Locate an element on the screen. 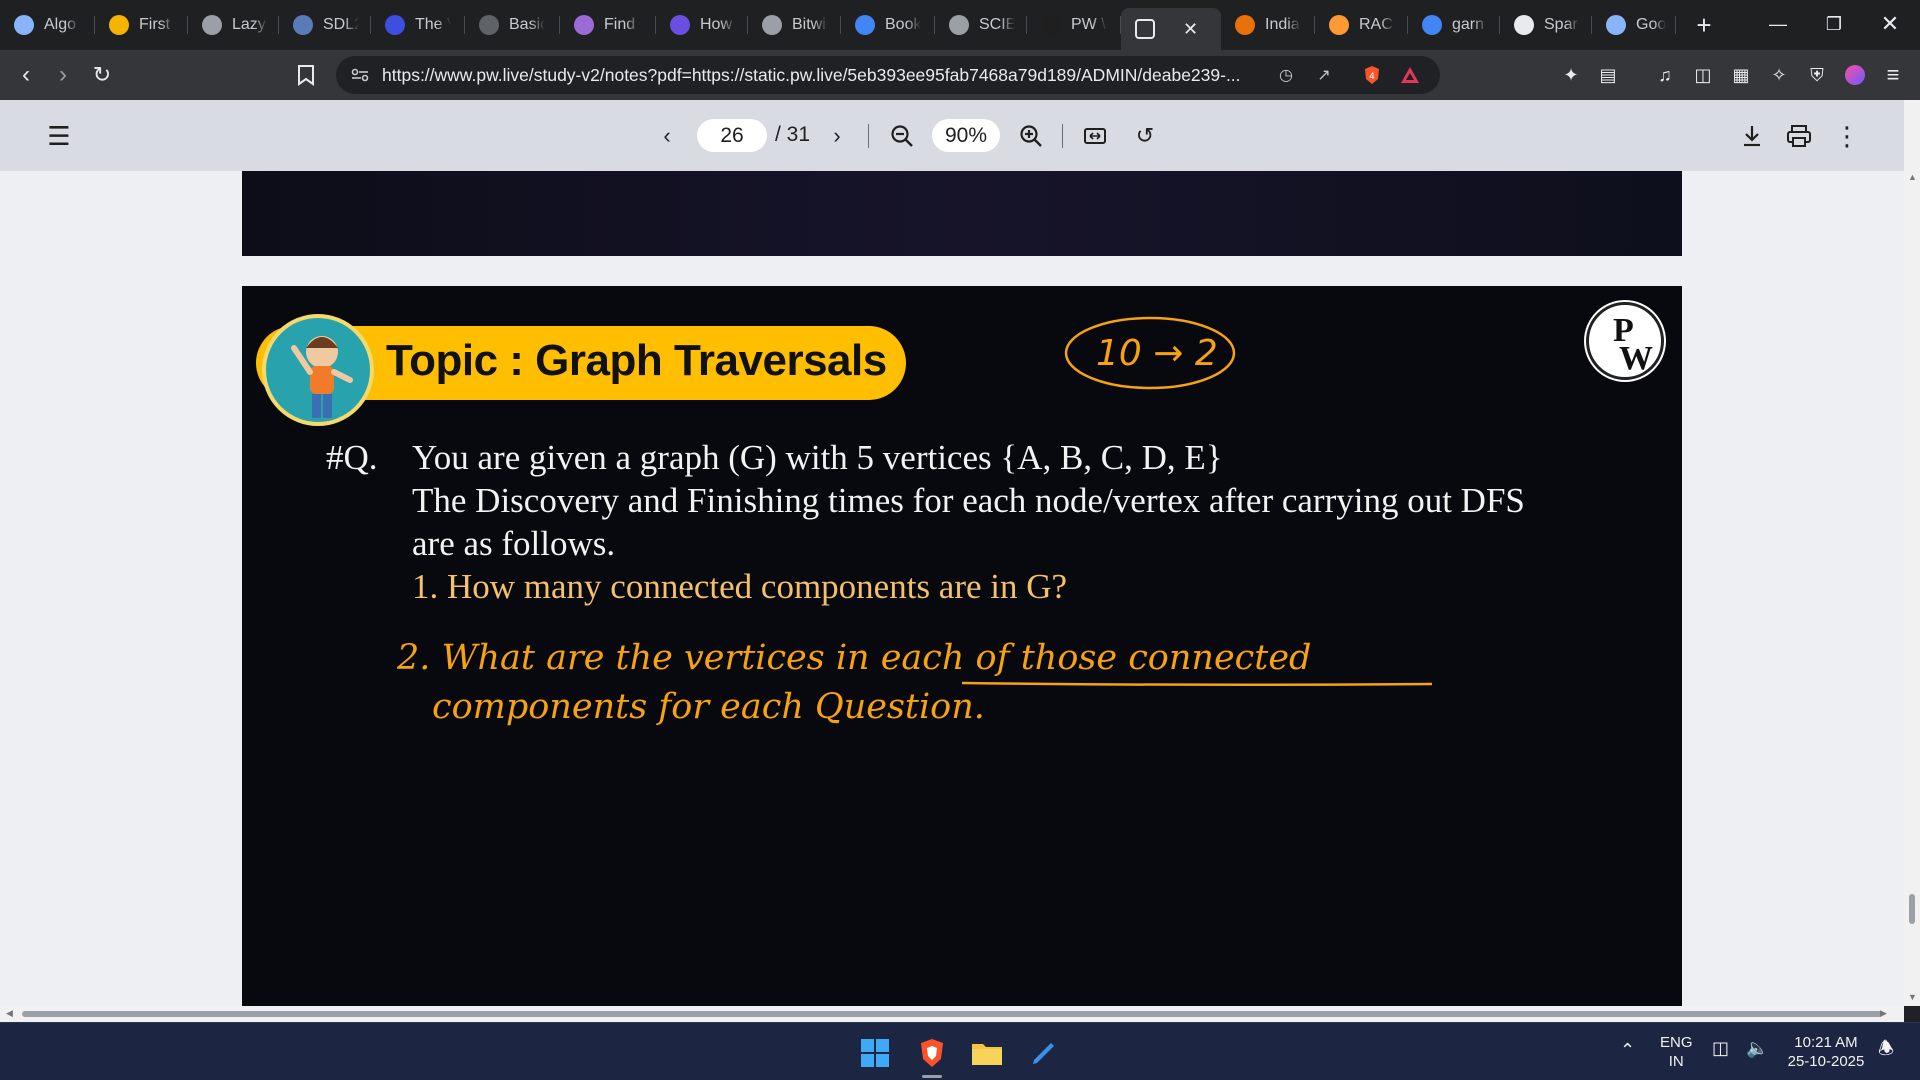 The image size is (1920, 1080). reader-mode-icon: ▤ is located at coordinates (1608, 75).